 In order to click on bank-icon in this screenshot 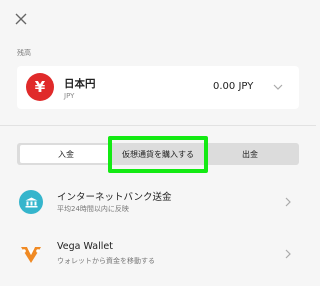, I will do `click(31, 202)`.